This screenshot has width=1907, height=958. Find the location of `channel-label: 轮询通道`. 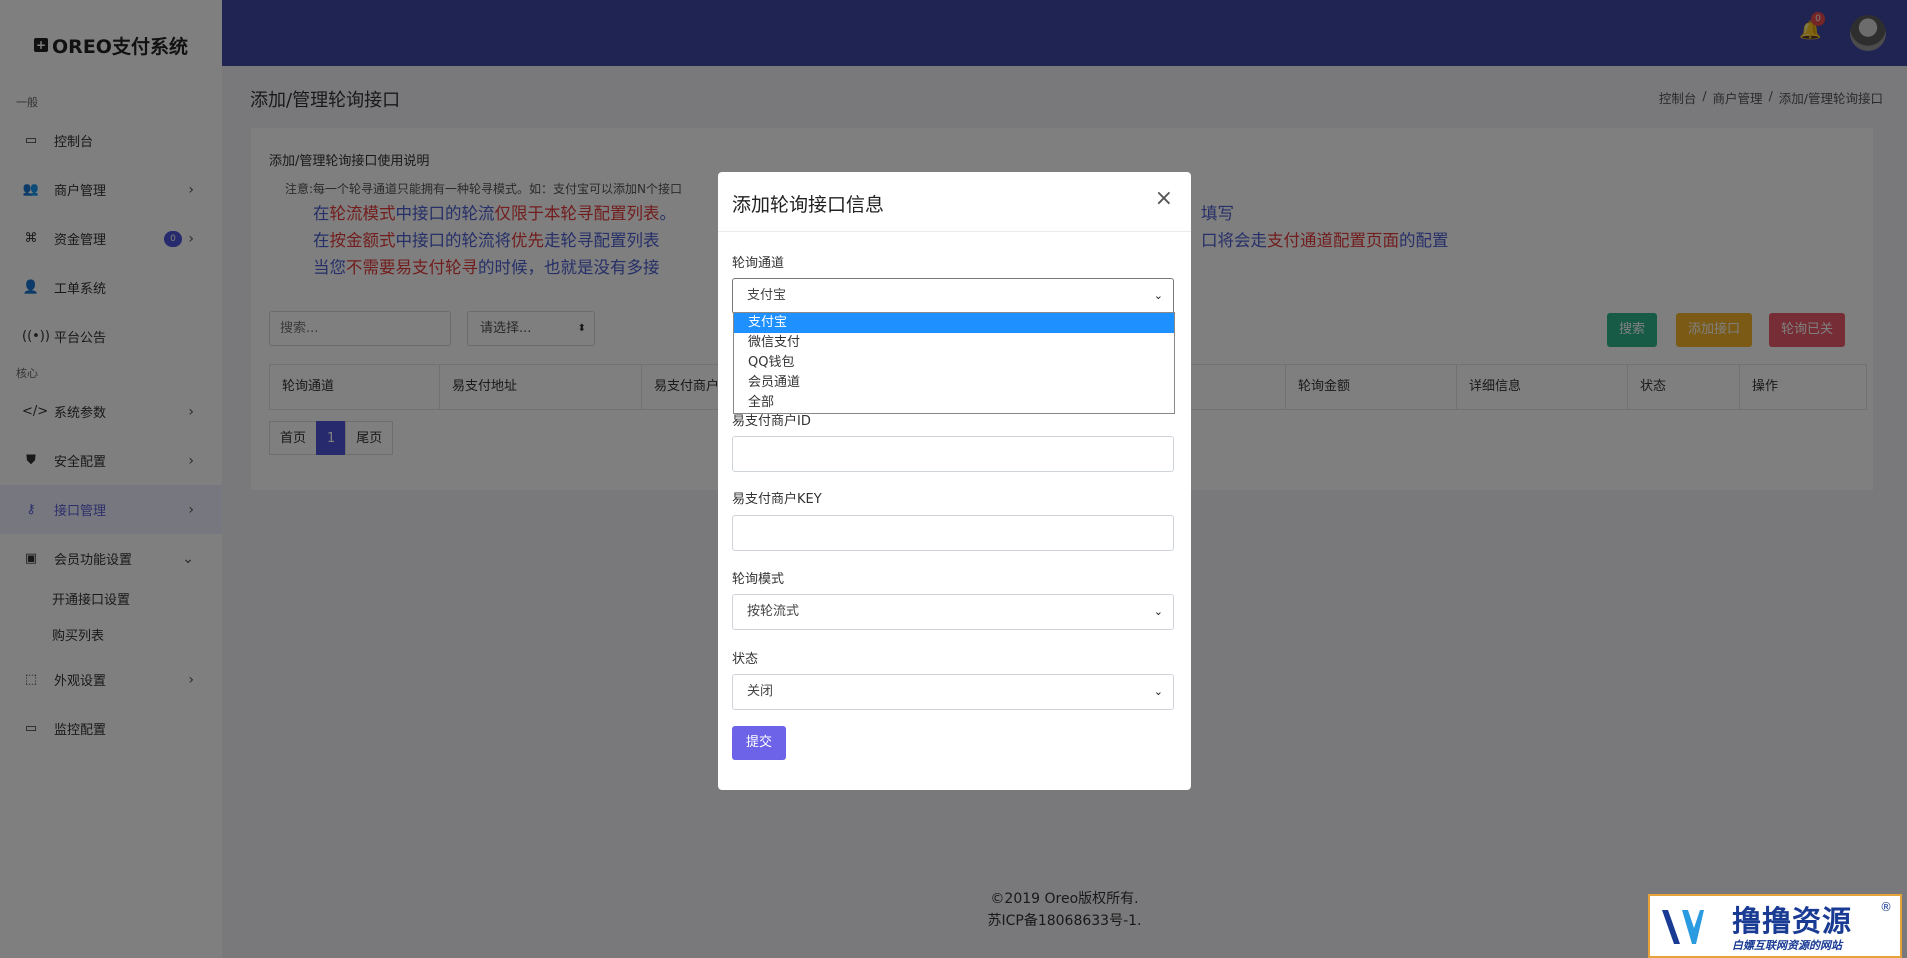

channel-label: 轮询通道 is located at coordinates (758, 263).